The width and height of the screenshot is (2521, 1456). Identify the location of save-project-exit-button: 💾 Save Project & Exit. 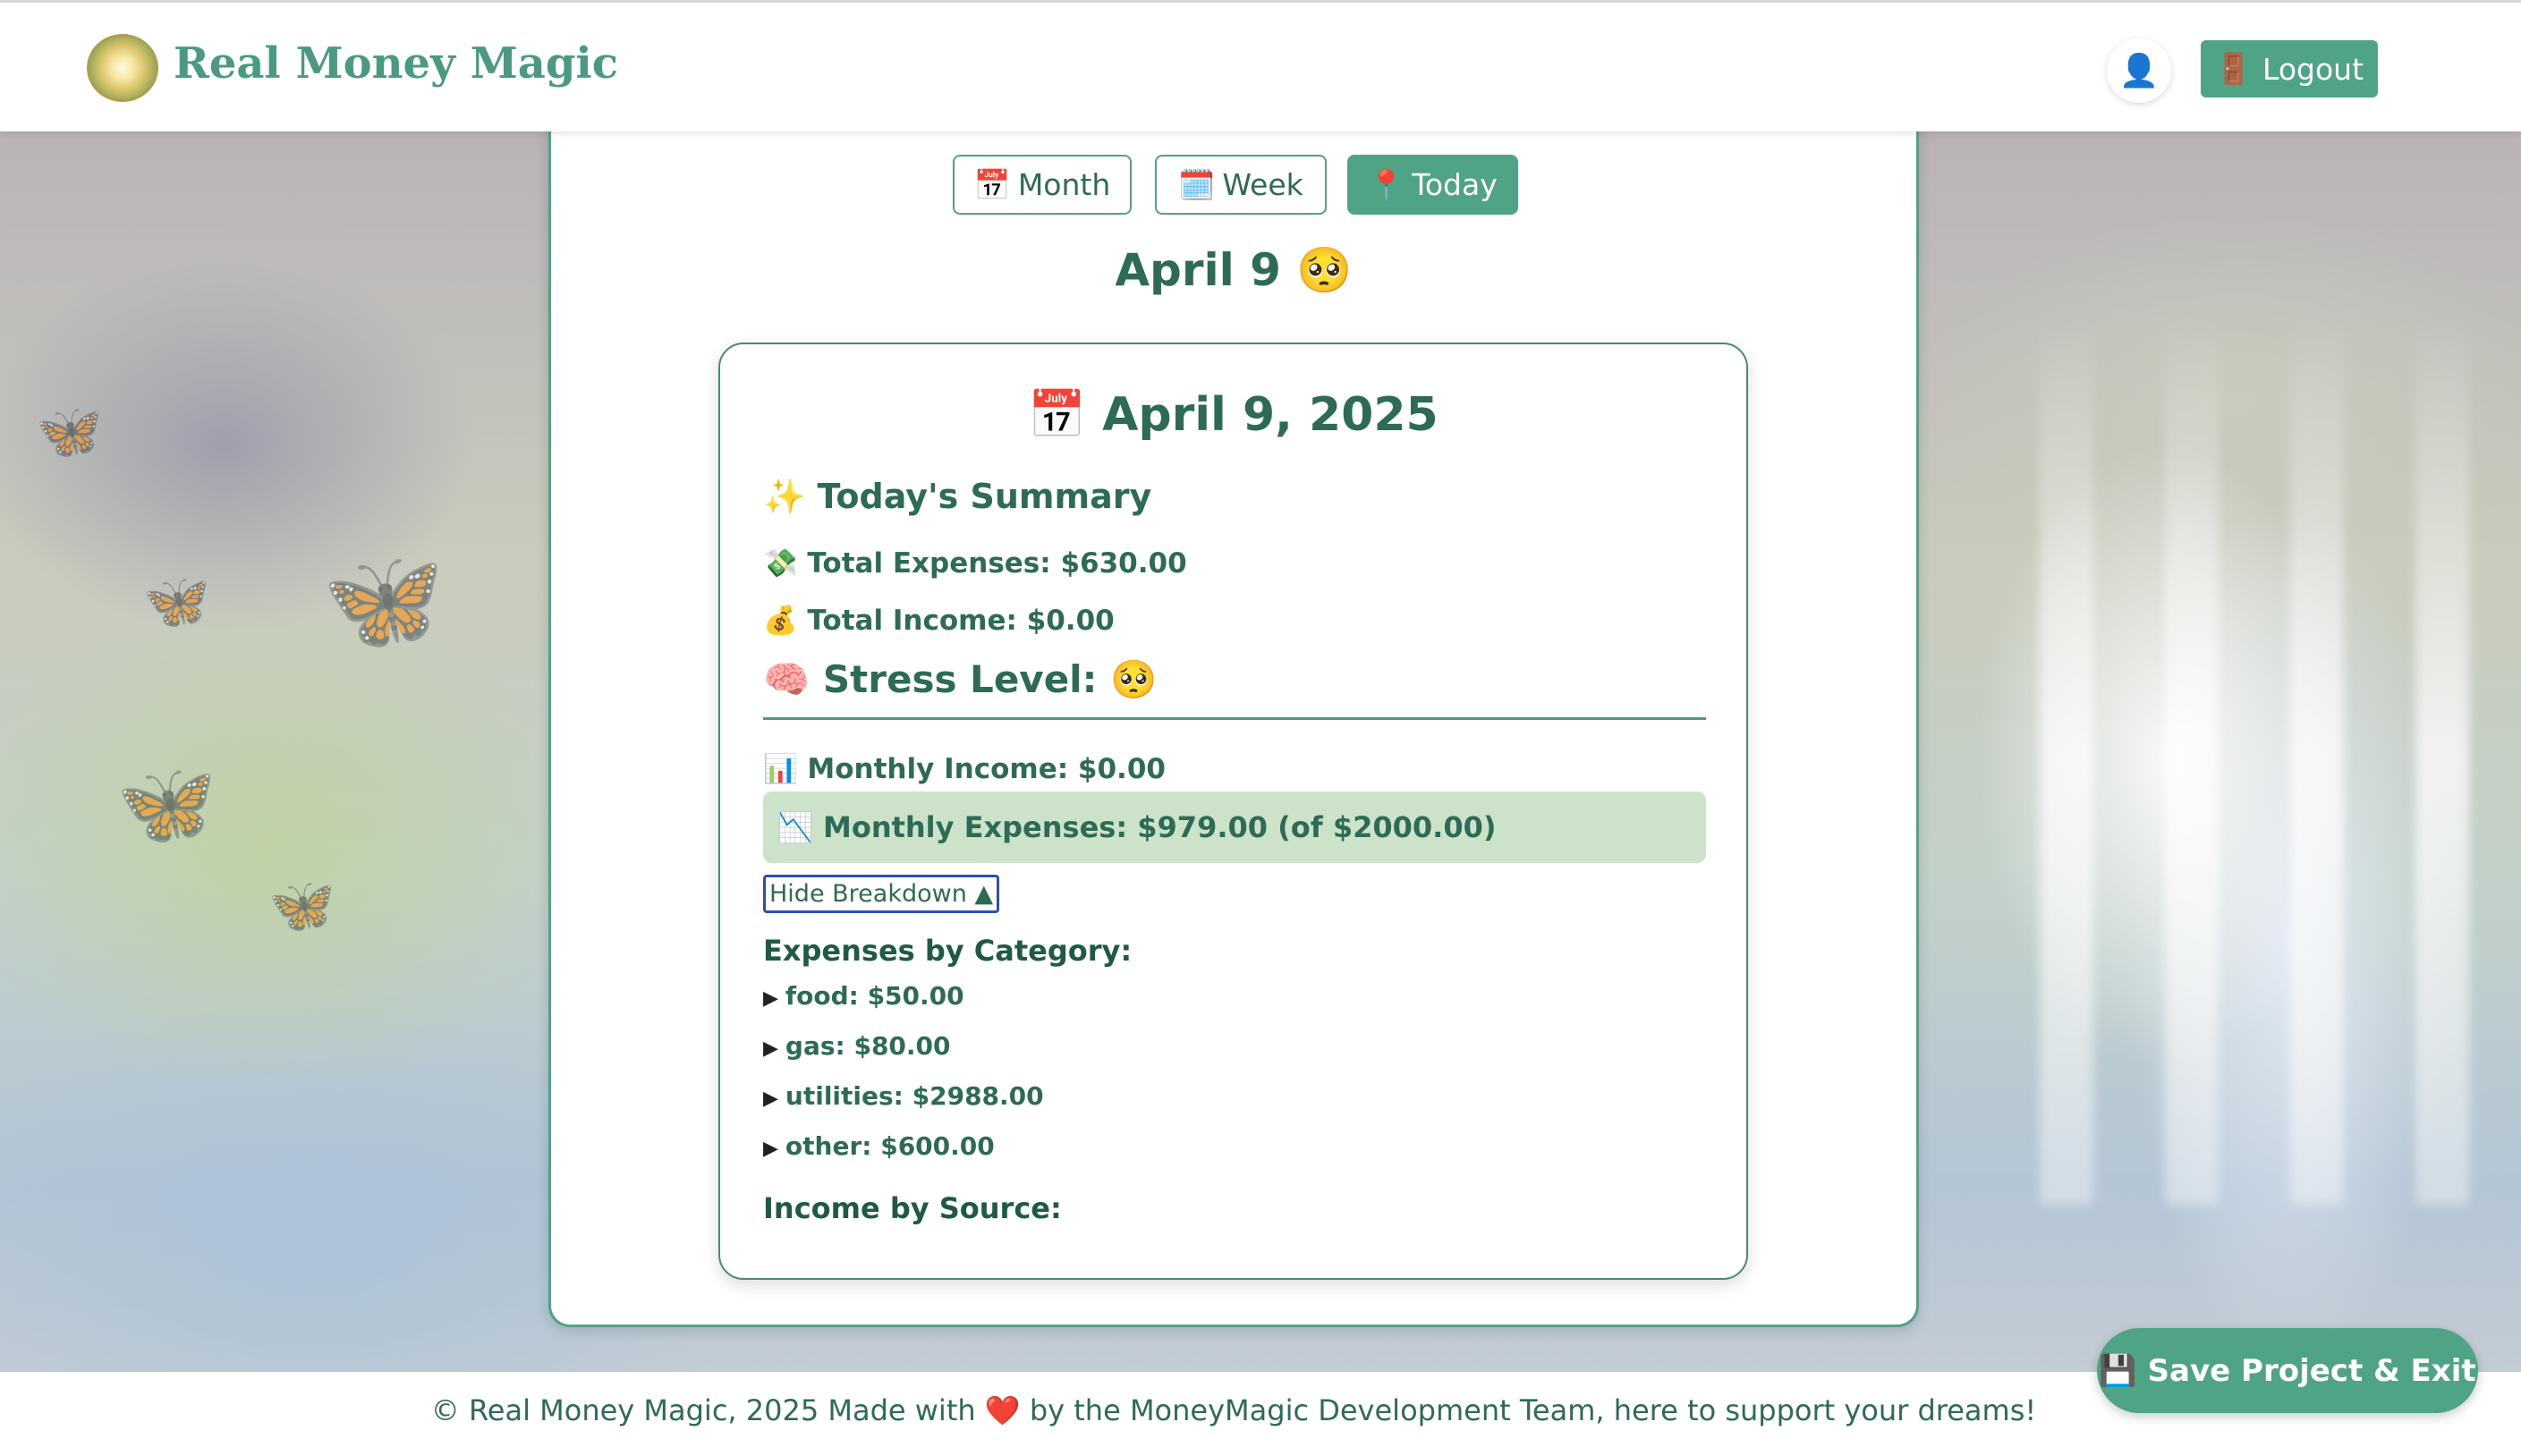
(2287, 1370).